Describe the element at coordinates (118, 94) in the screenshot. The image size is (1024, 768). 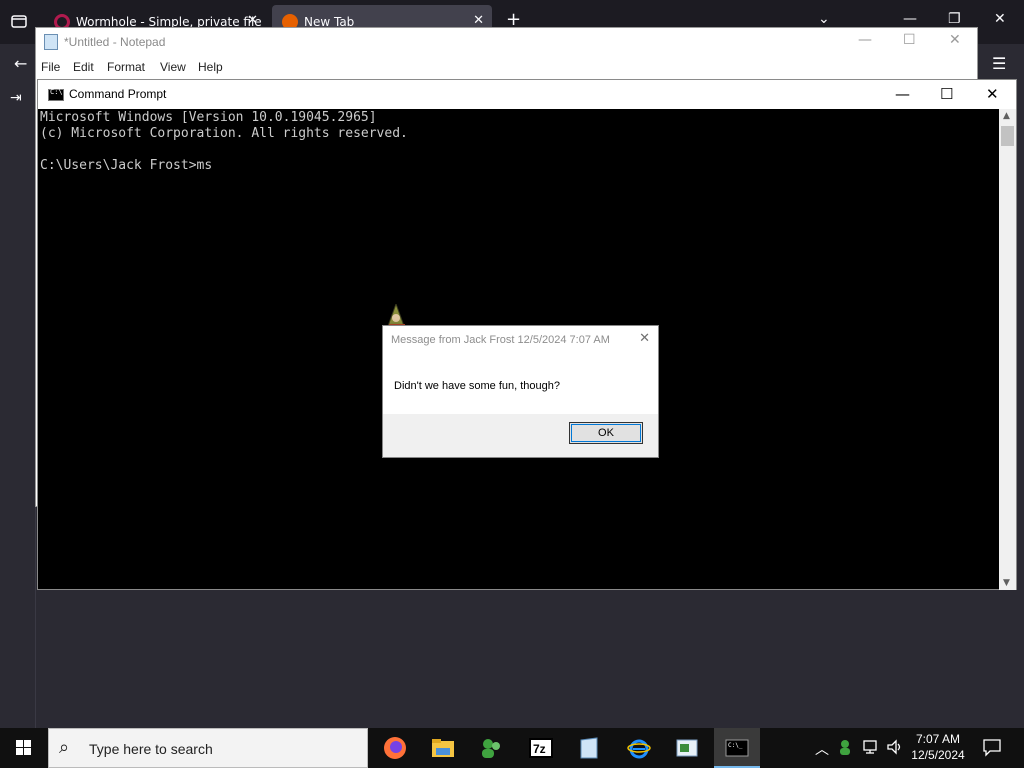
I see `cmd-title: Command Prompt` at that location.